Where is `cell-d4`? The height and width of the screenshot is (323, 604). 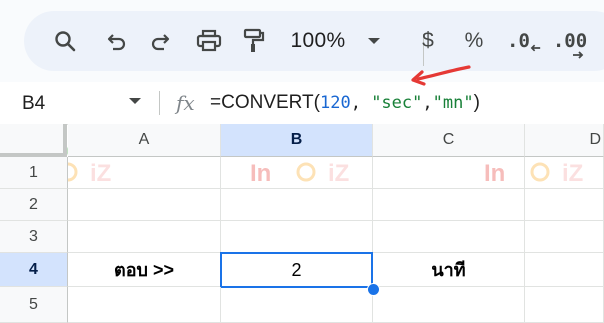 cell-d4 is located at coordinates (564, 270).